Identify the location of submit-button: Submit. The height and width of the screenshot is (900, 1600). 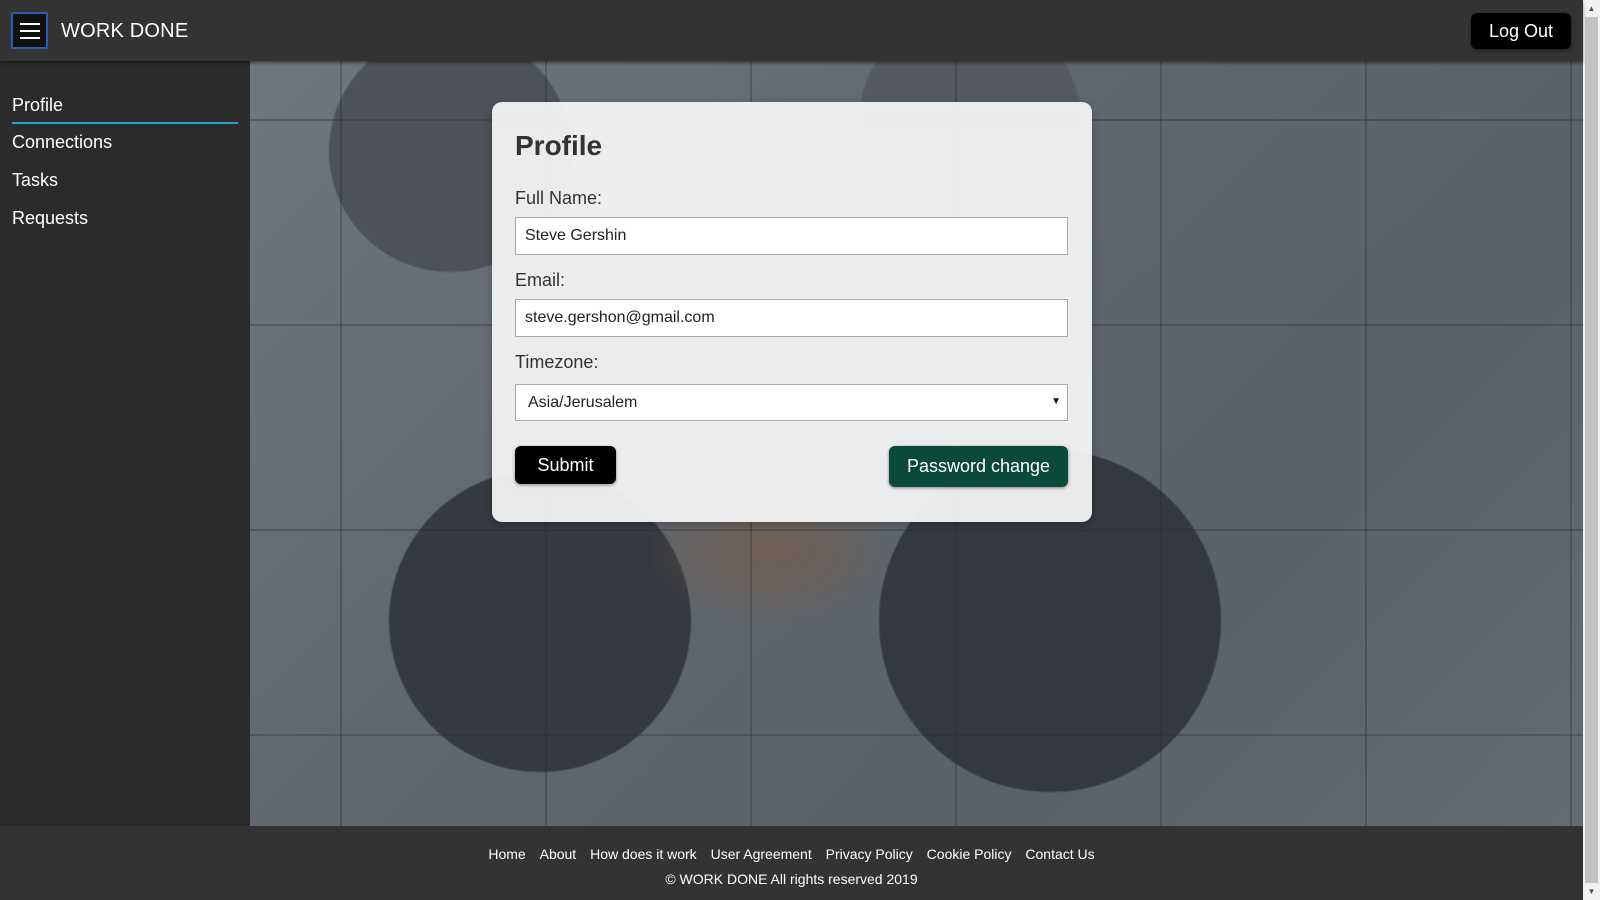
(565, 465).